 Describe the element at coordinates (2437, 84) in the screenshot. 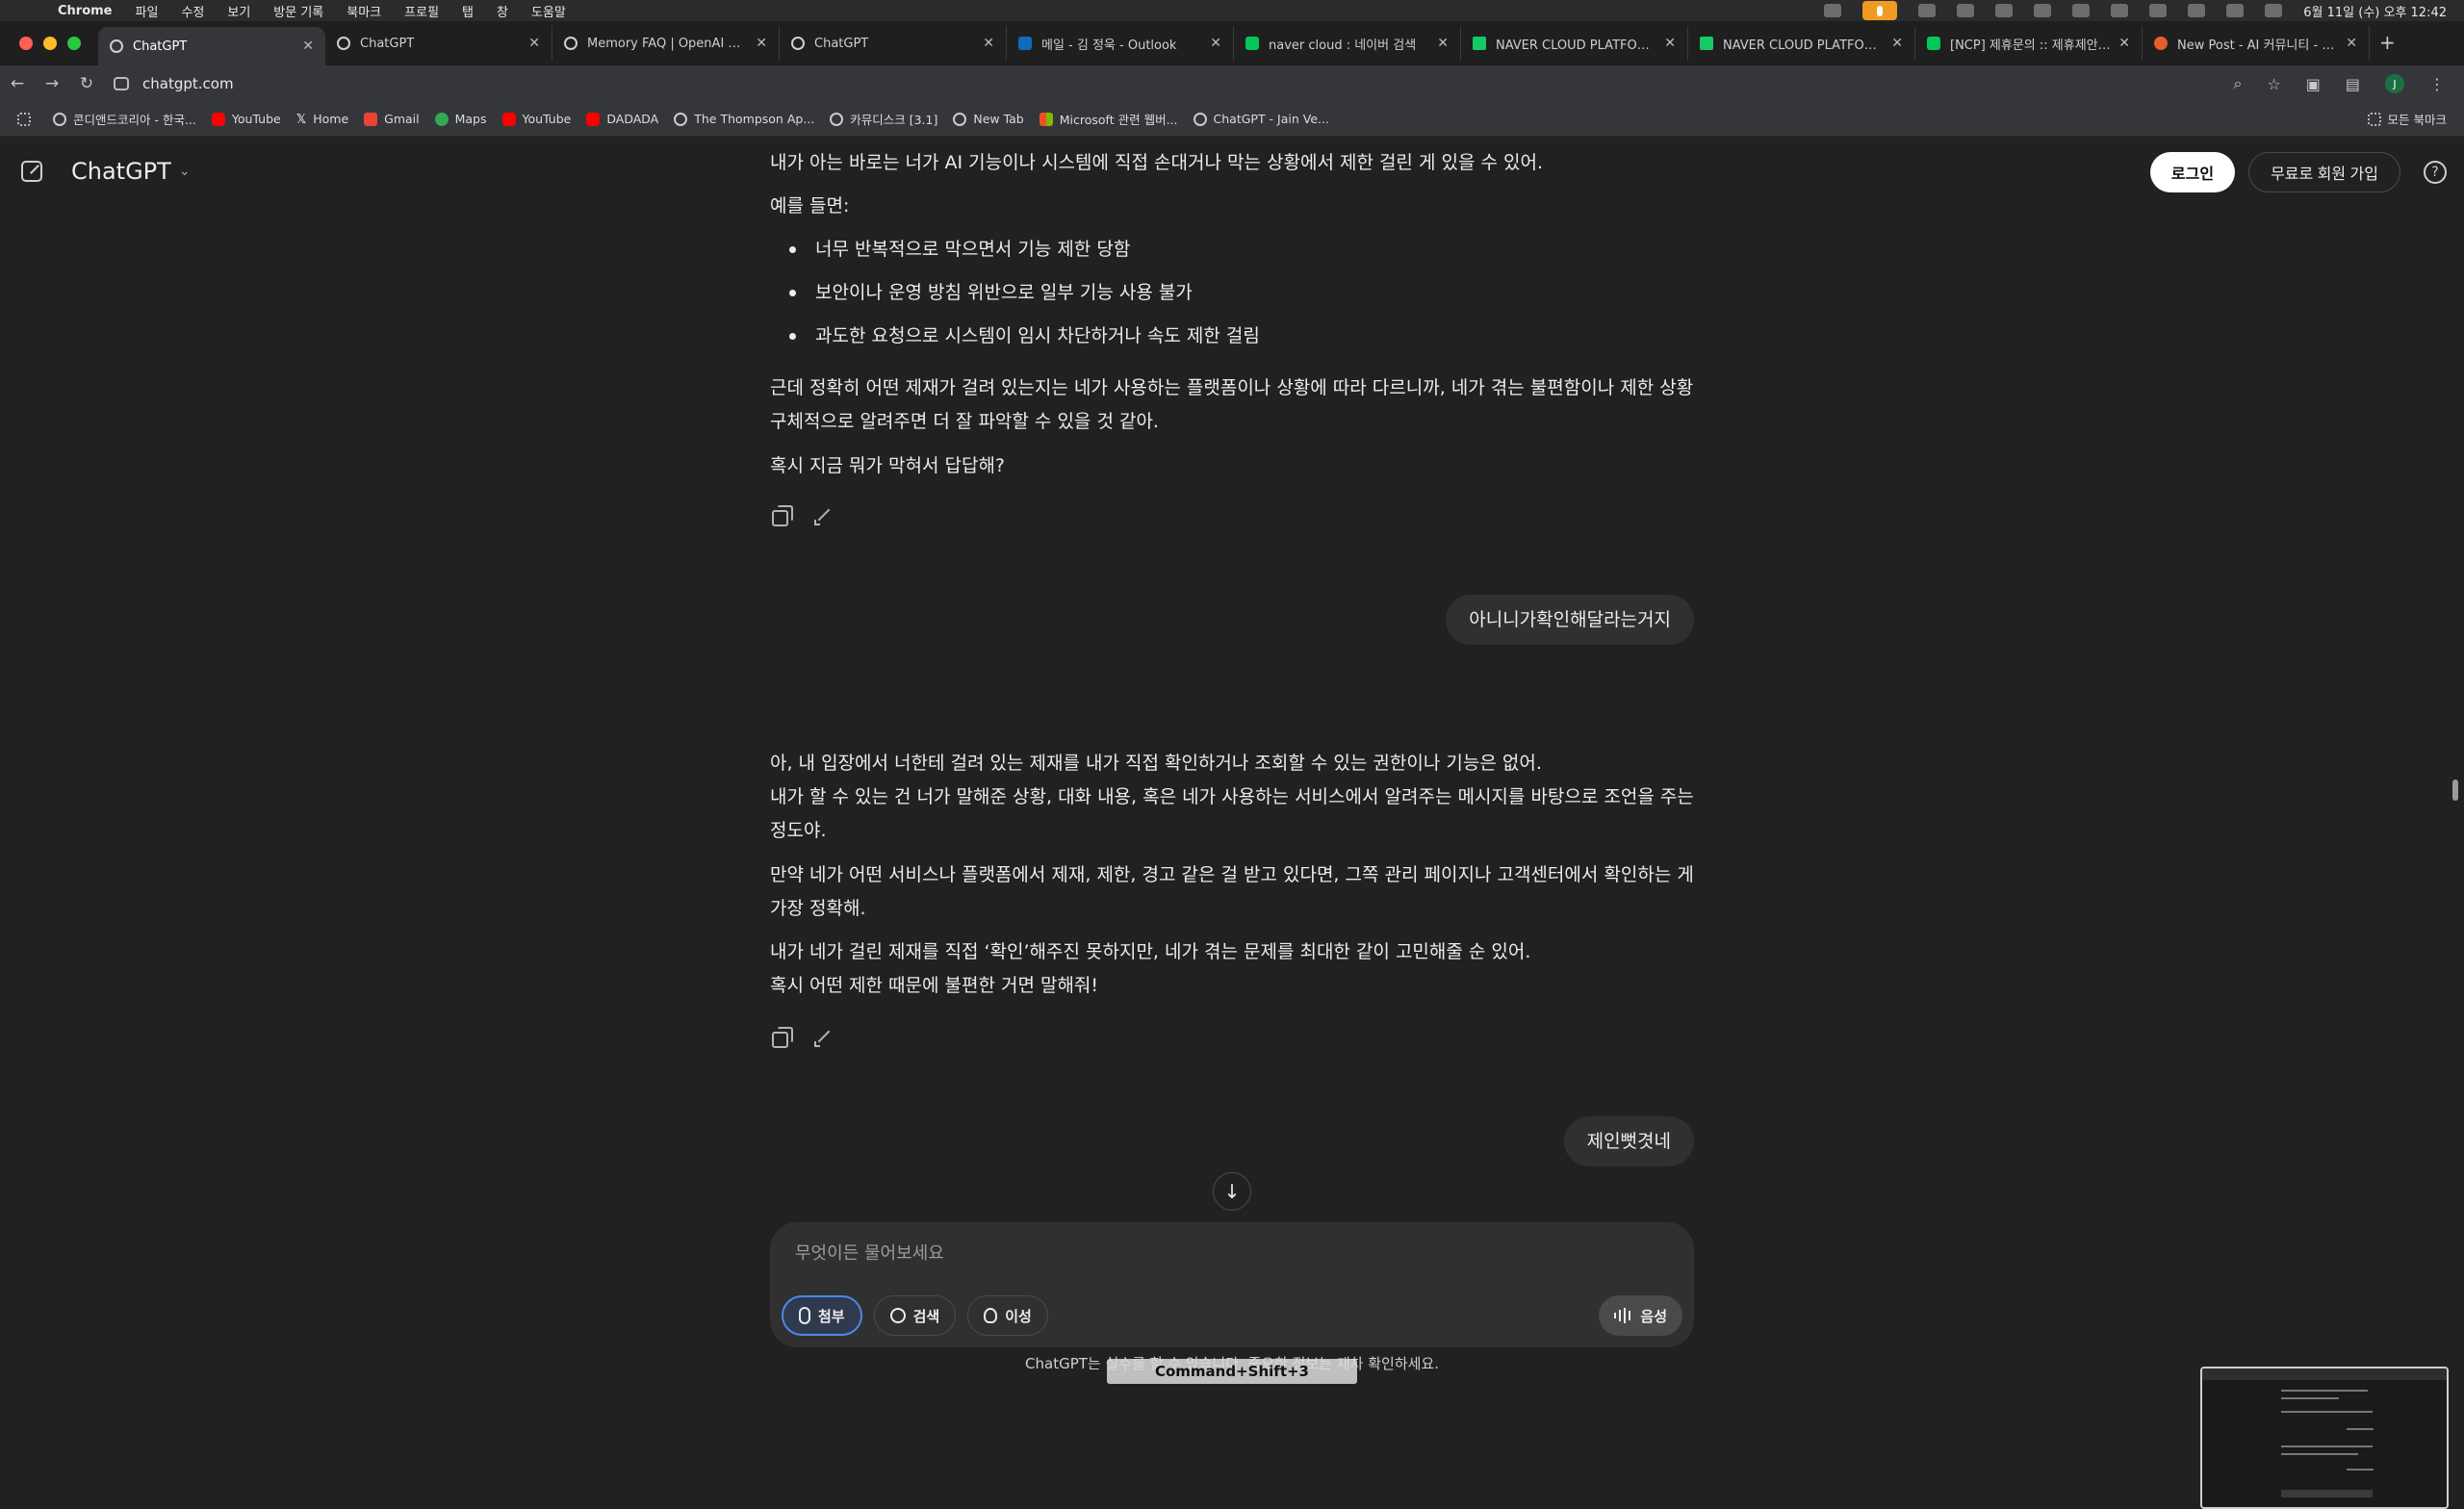

I see `more-menu-icon: ⋮` at that location.